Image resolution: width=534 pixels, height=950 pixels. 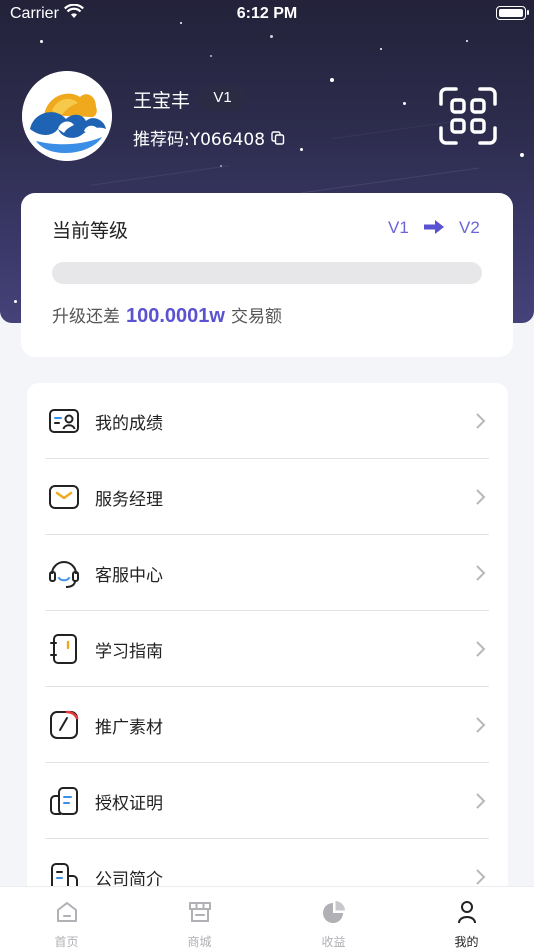 I want to click on avatar, so click(x=67, y=116).